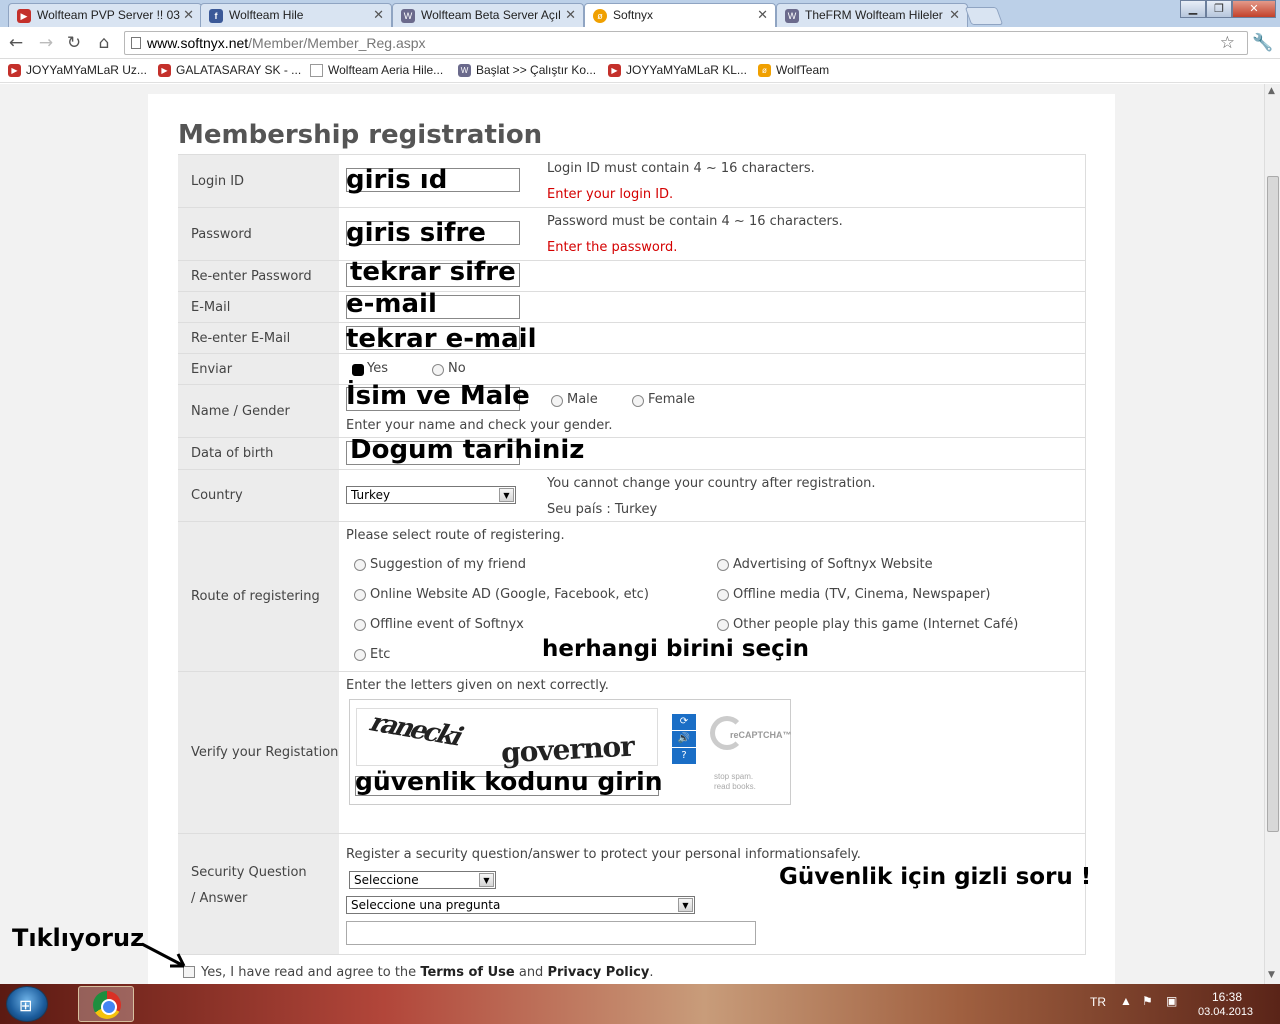 This screenshot has width=1280, height=1024. I want to click on url-host: www.softnyx.net, so click(198, 43).